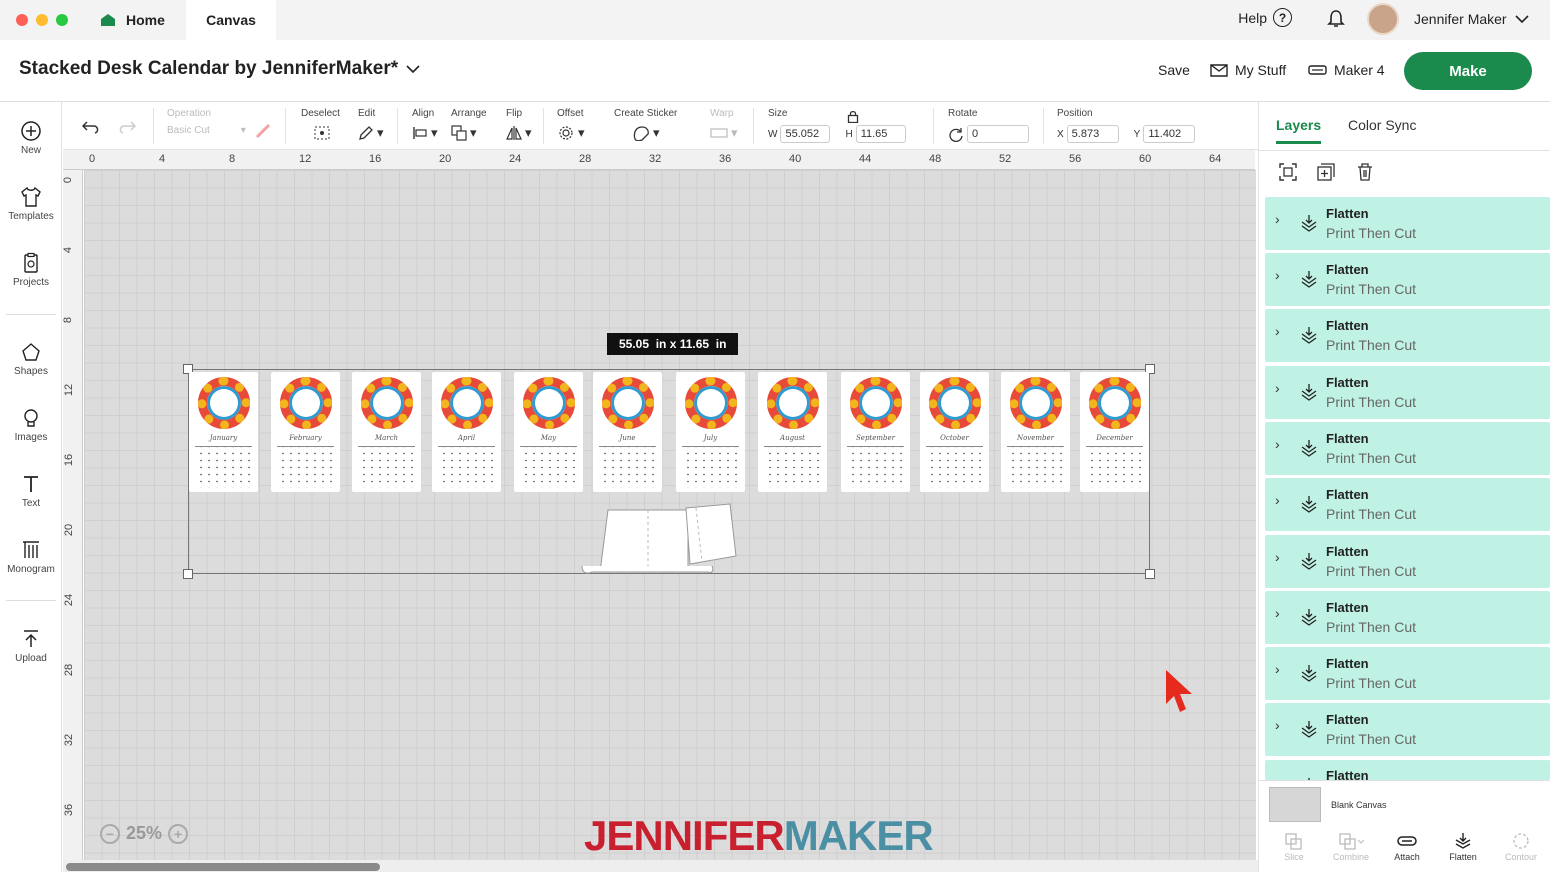 Image resolution: width=1550 pixels, height=872 pixels. What do you see at coordinates (571, 124) in the screenshot?
I see `offset-dropdown: Offset ▾` at bounding box center [571, 124].